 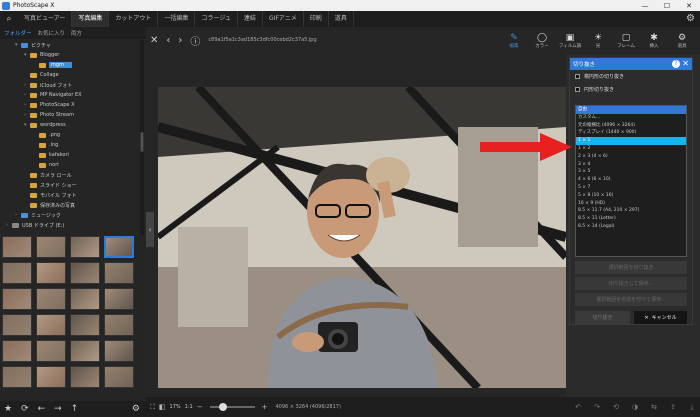 What do you see at coordinates (42, 409) in the screenshot?
I see `back-arrow-icon: ←` at bounding box center [42, 409].